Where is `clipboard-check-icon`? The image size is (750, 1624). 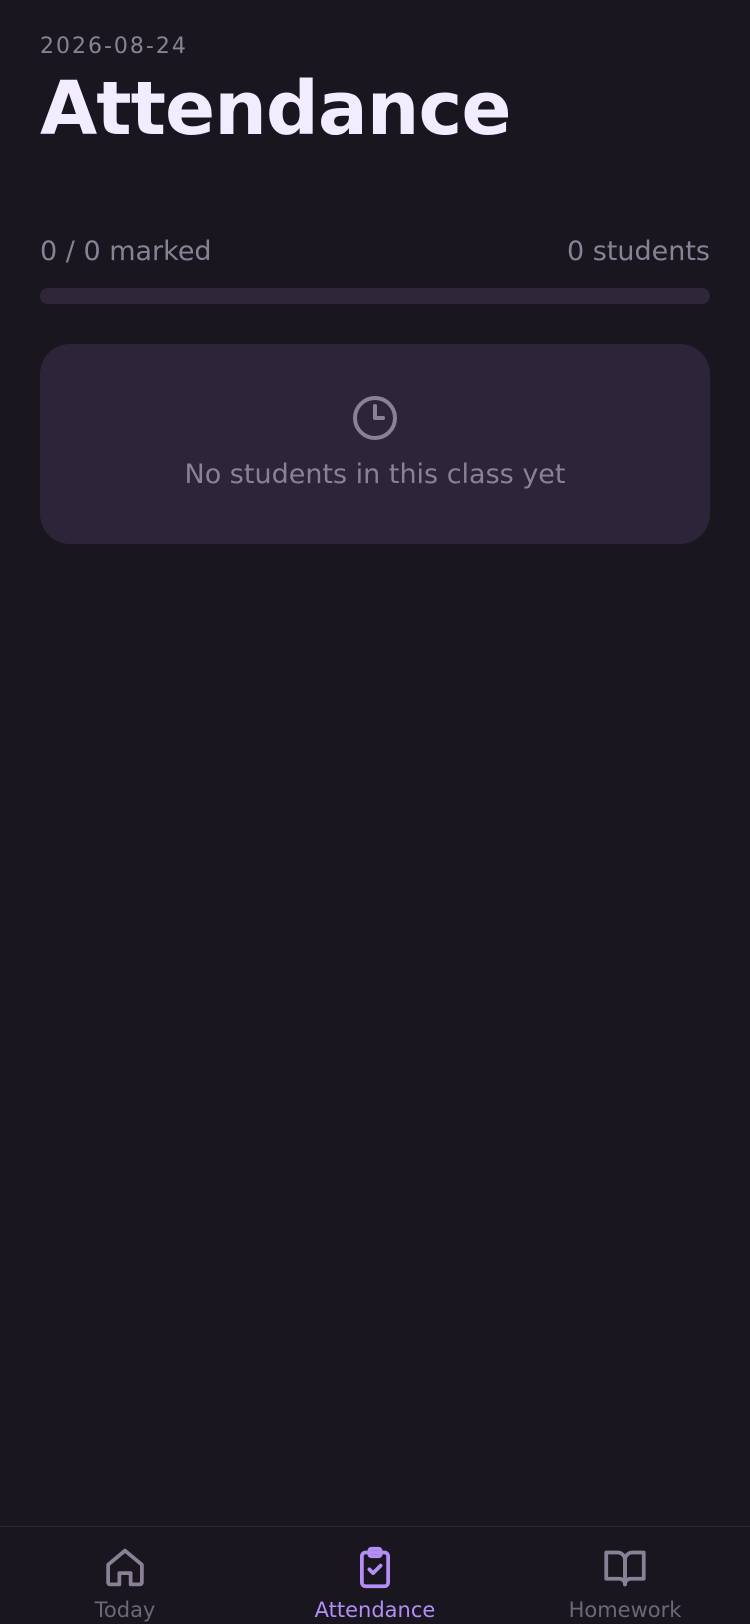
clipboard-check-icon is located at coordinates (375, 1567).